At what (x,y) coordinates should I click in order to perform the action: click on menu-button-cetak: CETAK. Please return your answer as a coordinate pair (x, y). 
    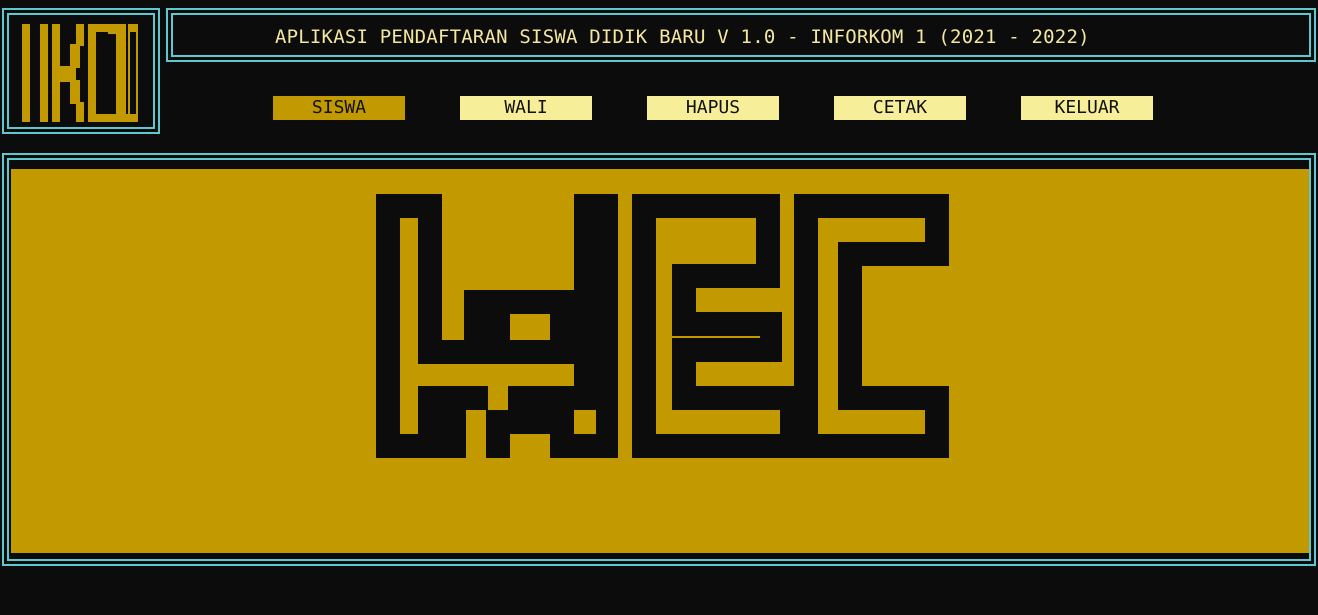
    Looking at the image, I should click on (900, 108).